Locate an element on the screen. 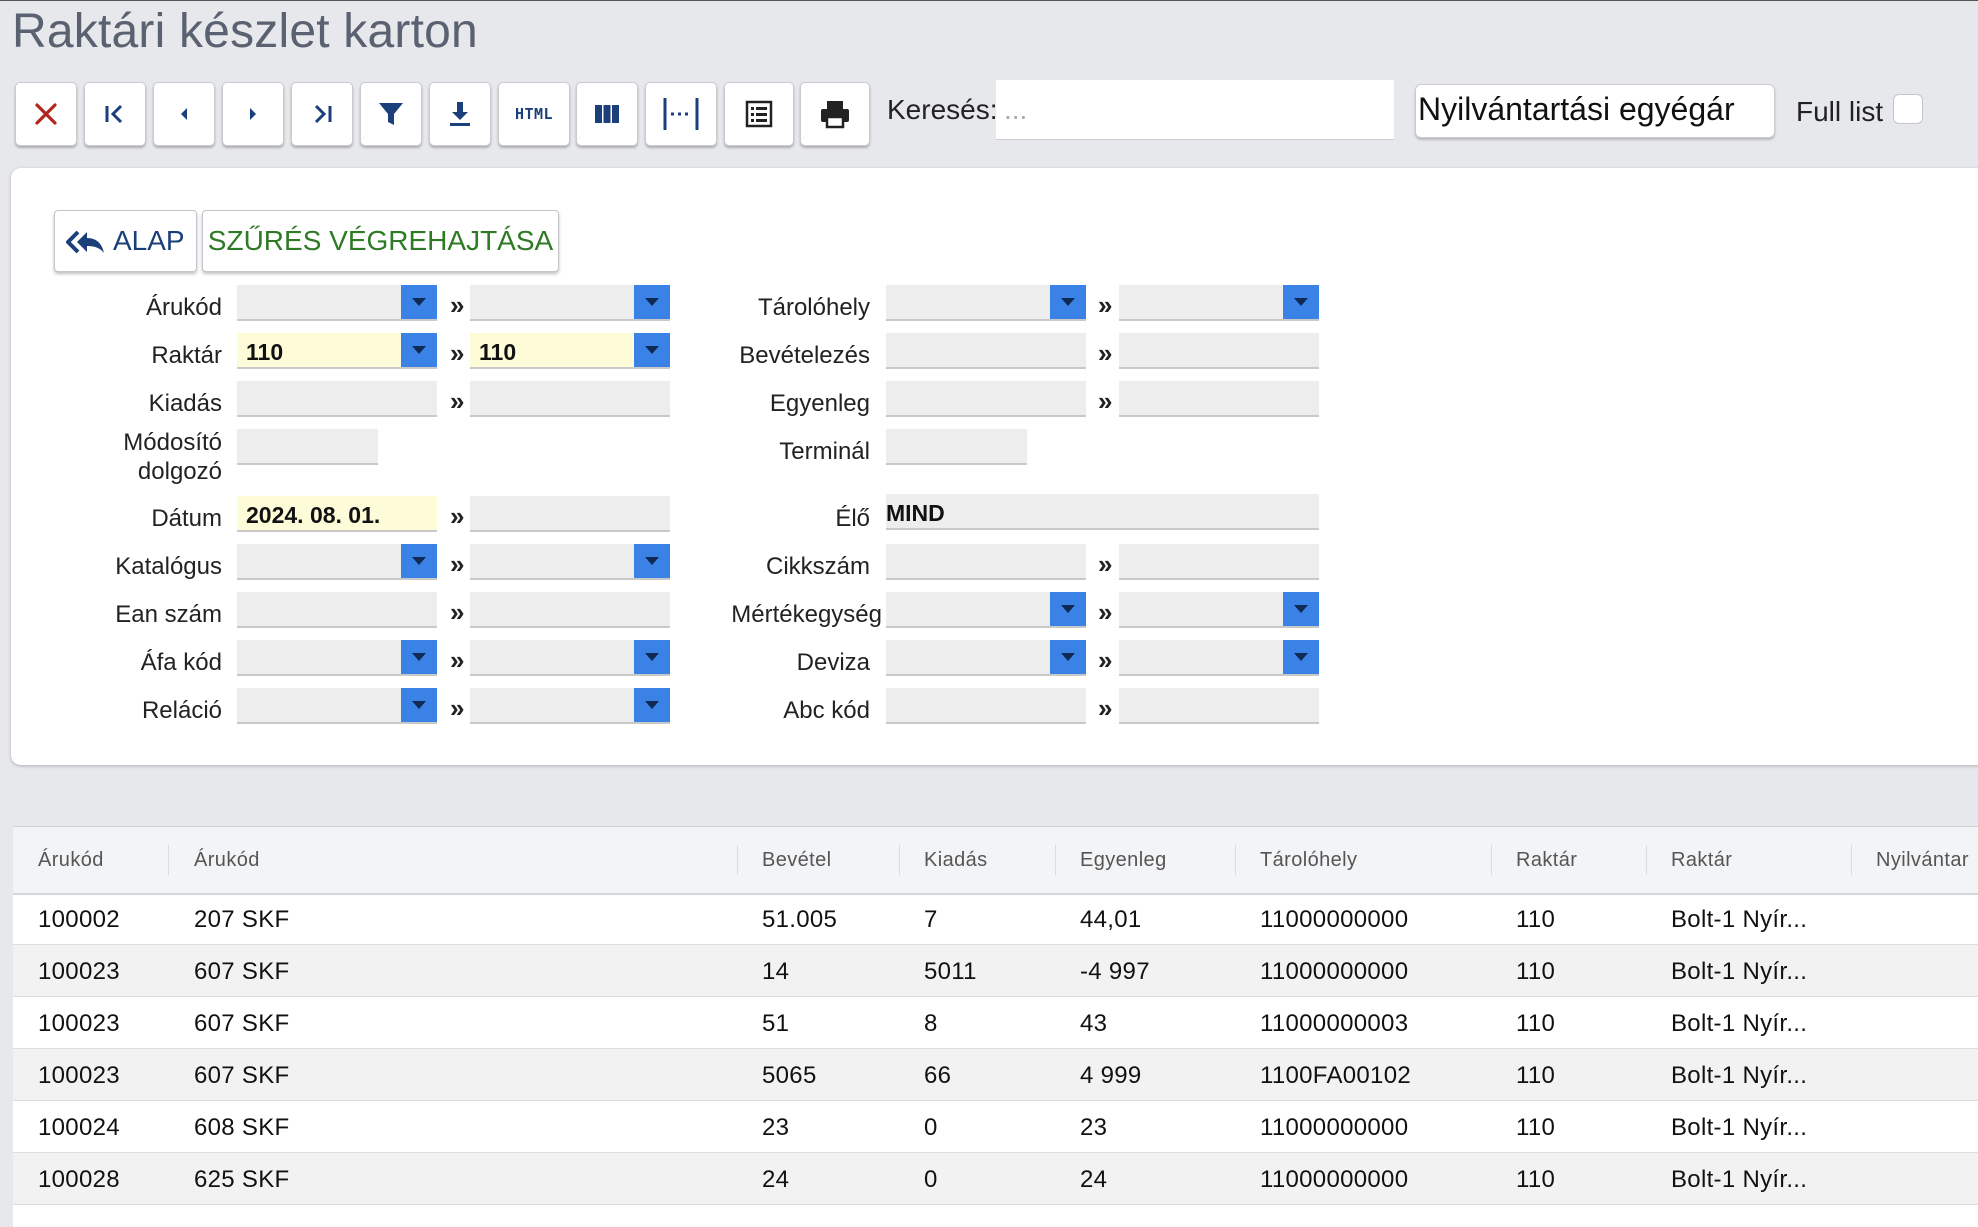 The height and width of the screenshot is (1227, 1978). arukod-to-select is located at coordinates (570, 303).